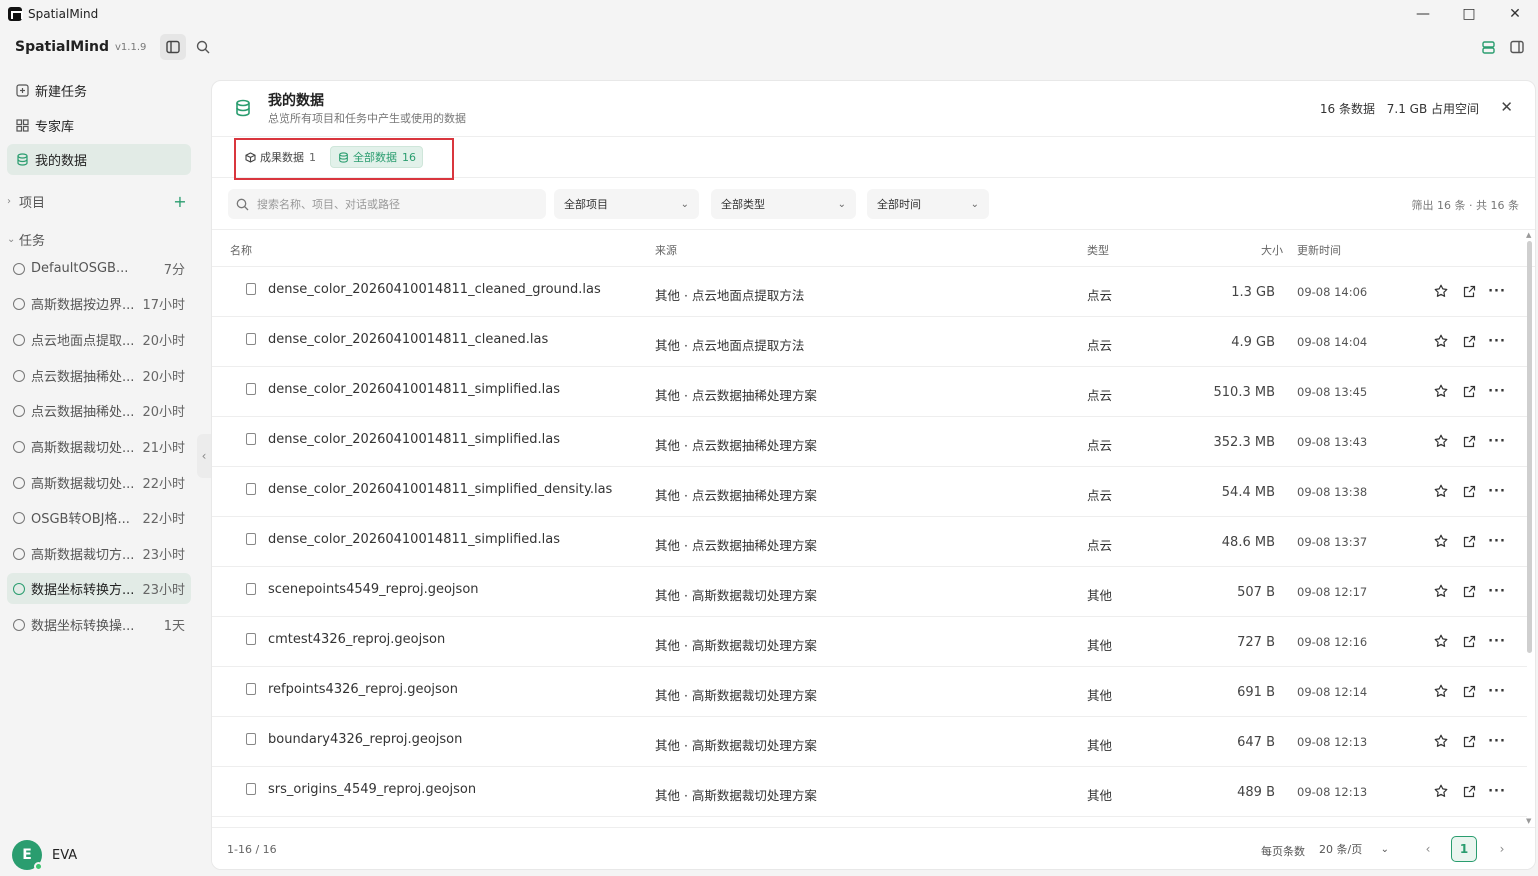  What do you see at coordinates (99, 303) in the screenshot?
I see `task-item: 高斯数据按边界... 17小时` at bounding box center [99, 303].